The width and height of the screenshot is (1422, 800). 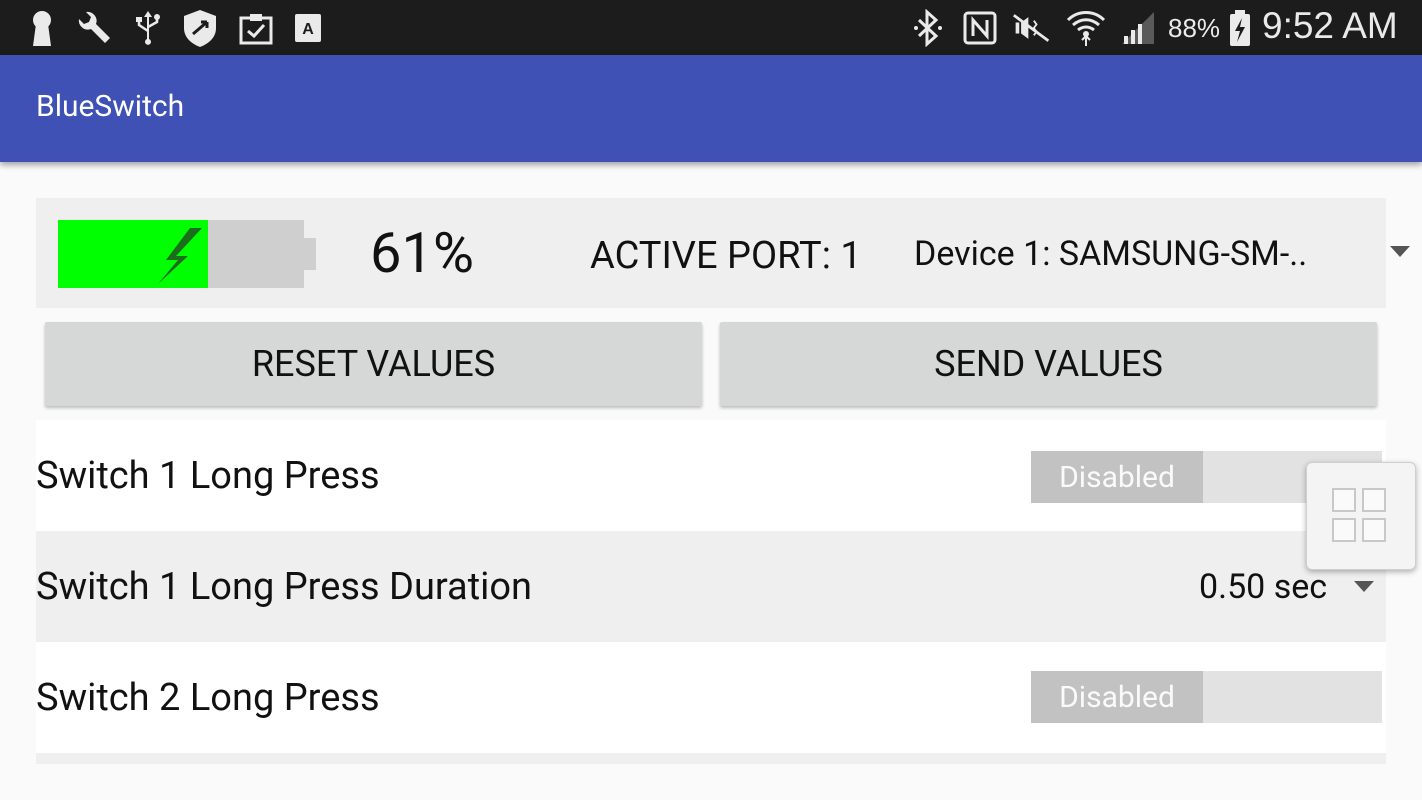 What do you see at coordinates (208, 698) in the screenshot?
I see `setting-label: Switch 2 Long Press` at bounding box center [208, 698].